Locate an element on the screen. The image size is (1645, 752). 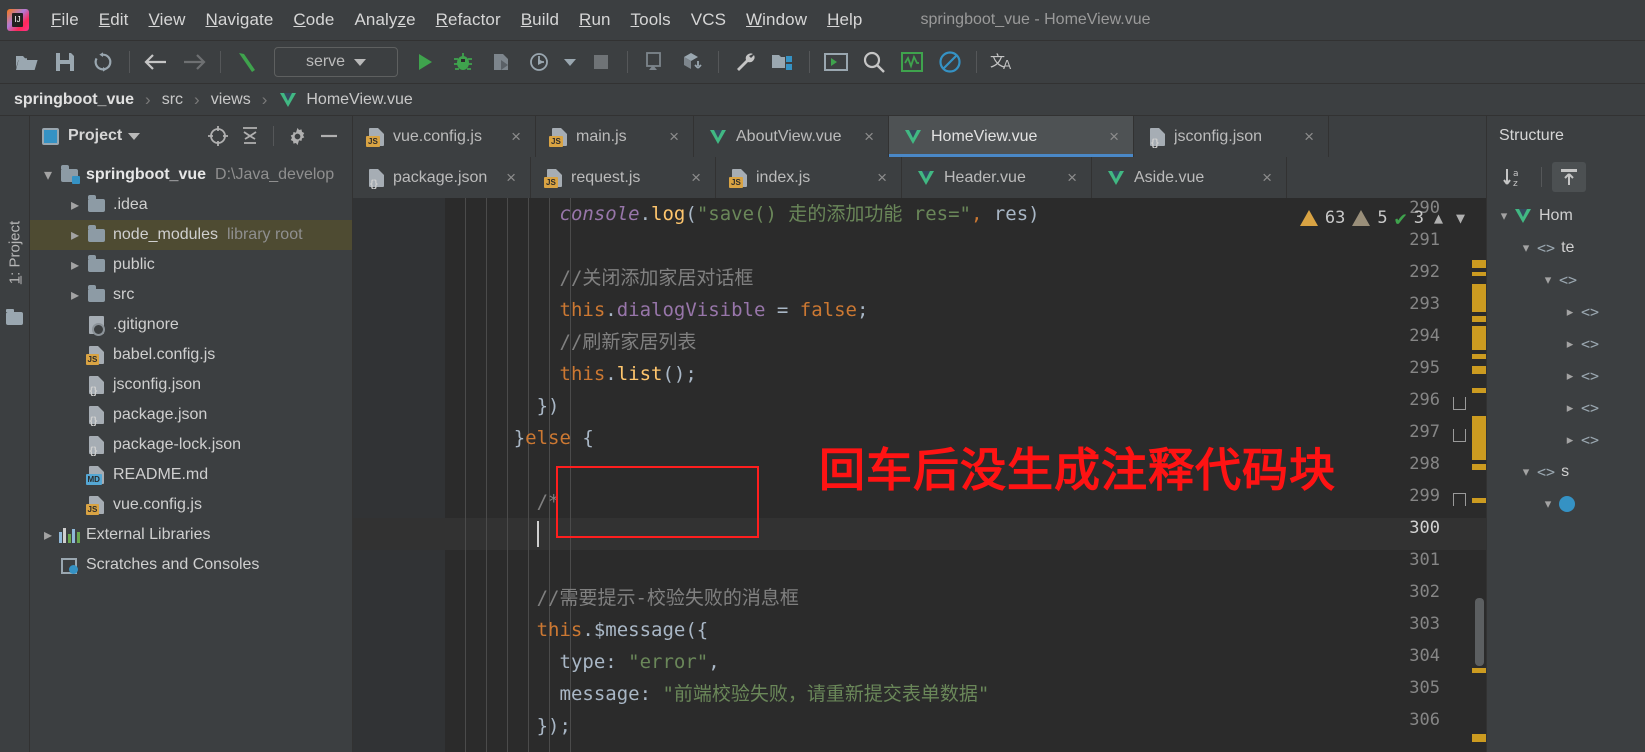
menu-item-file: File is located at coordinates (65, 20).